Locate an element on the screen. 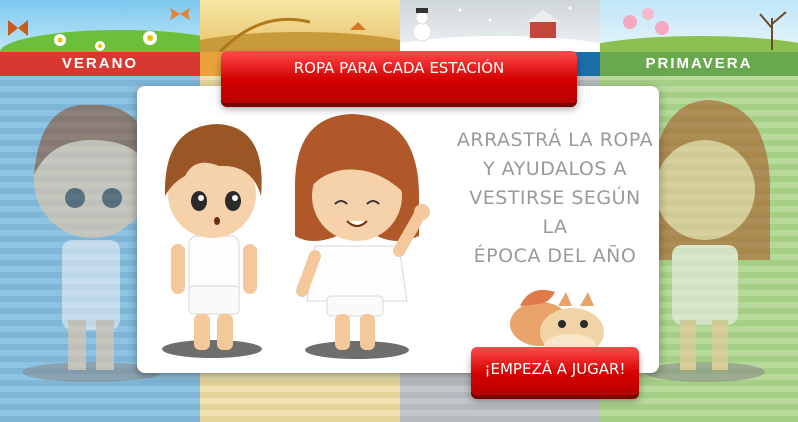 This screenshot has width=798, height=422. dialog-title: ROPA PARA CADA ESTACIÓN is located at coordinates (399, 77).